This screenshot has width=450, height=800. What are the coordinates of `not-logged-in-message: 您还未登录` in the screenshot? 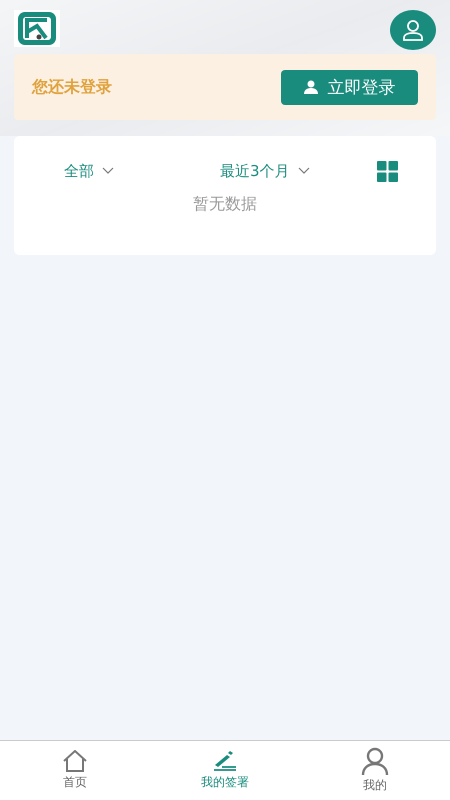 It's located at (72, 87).